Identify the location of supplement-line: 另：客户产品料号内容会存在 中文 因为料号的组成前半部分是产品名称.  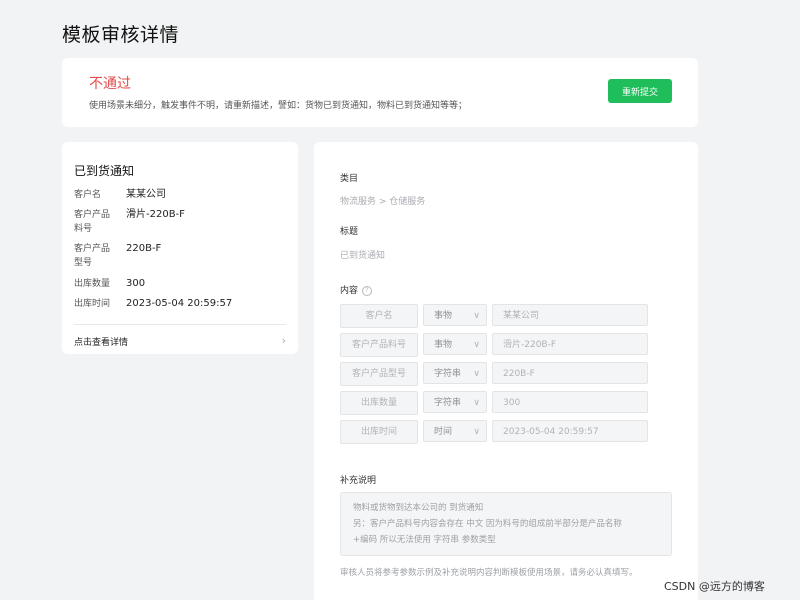
(487, 524).